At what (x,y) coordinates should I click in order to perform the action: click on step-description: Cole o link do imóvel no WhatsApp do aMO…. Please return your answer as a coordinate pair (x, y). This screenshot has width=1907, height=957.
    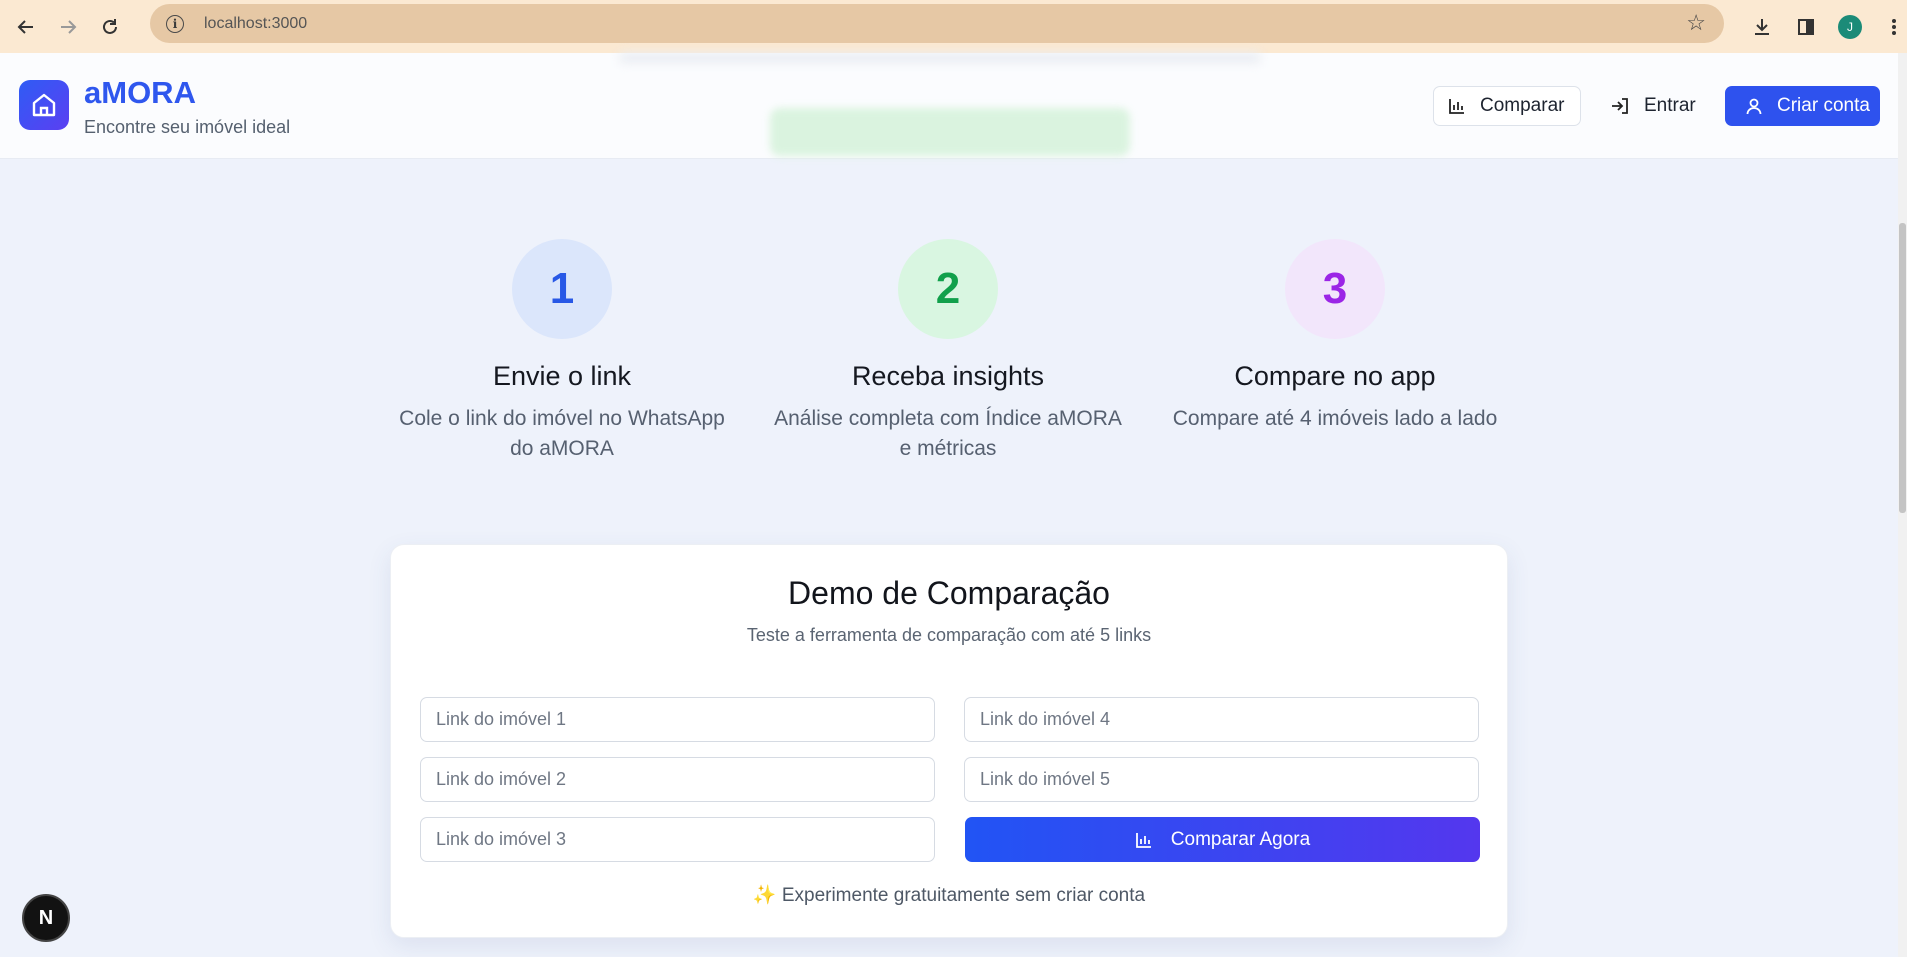
    Looking at the image, I should click on (562, 433).